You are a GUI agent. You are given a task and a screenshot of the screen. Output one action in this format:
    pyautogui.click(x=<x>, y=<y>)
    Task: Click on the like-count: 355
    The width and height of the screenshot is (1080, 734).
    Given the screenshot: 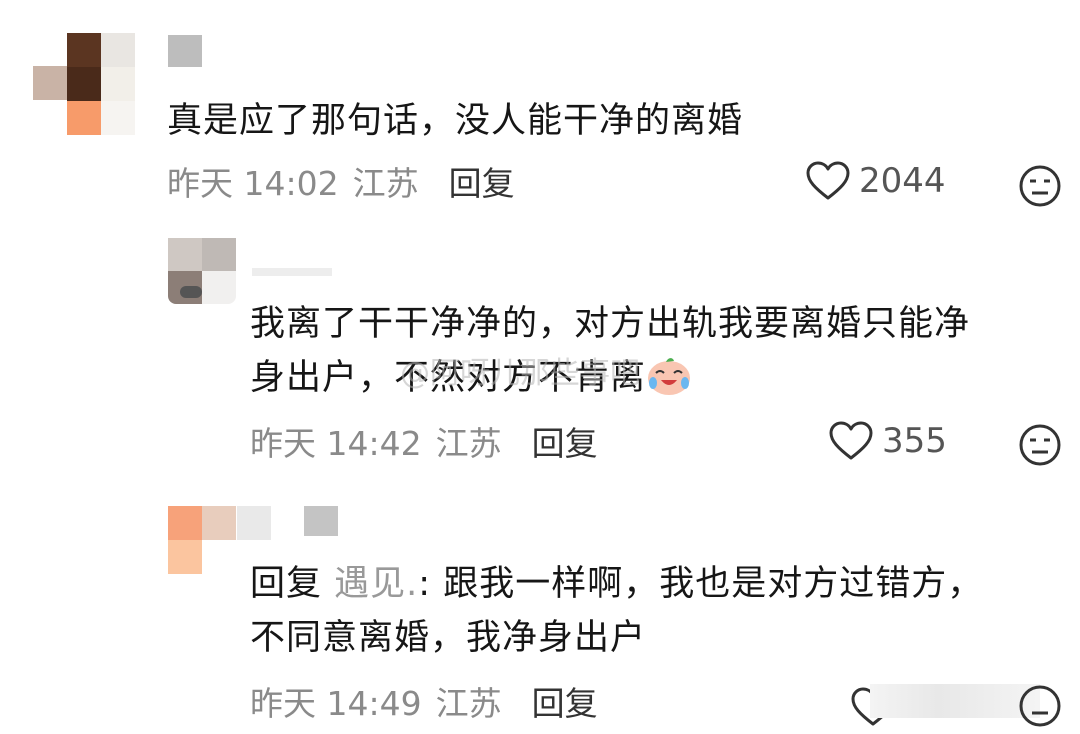 What is the action you would take?
    pyautogui.click(x=914, y=441)
    